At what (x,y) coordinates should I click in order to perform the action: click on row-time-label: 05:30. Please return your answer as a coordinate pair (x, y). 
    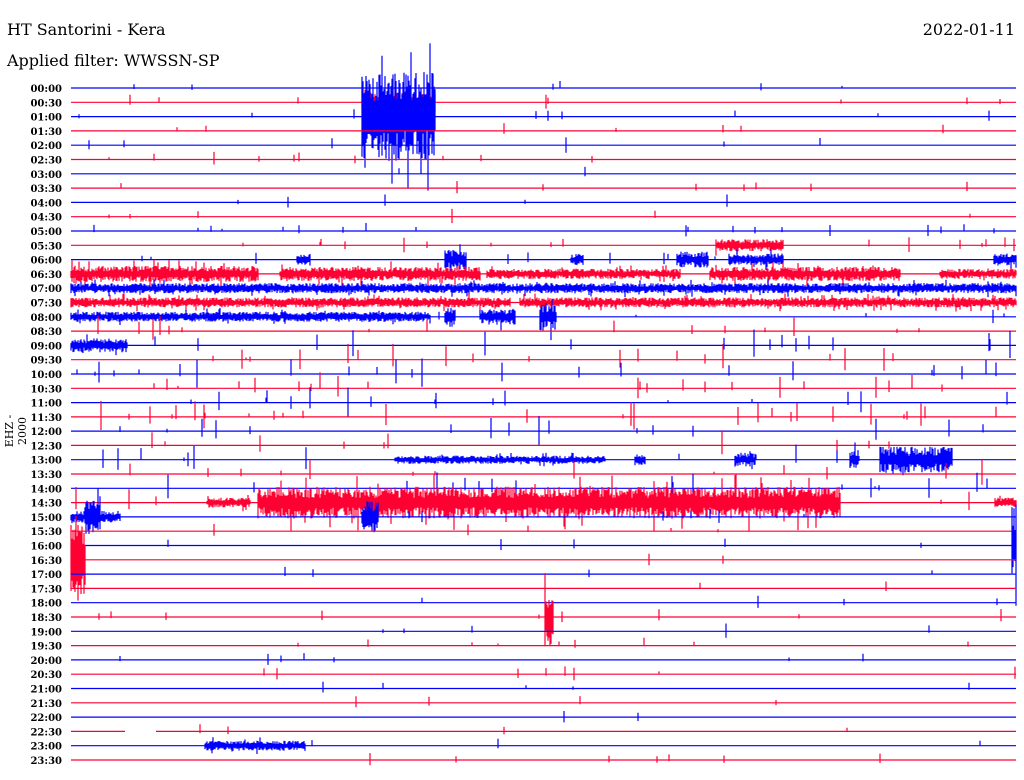
    Looking at the image, I should click on (46, 246).